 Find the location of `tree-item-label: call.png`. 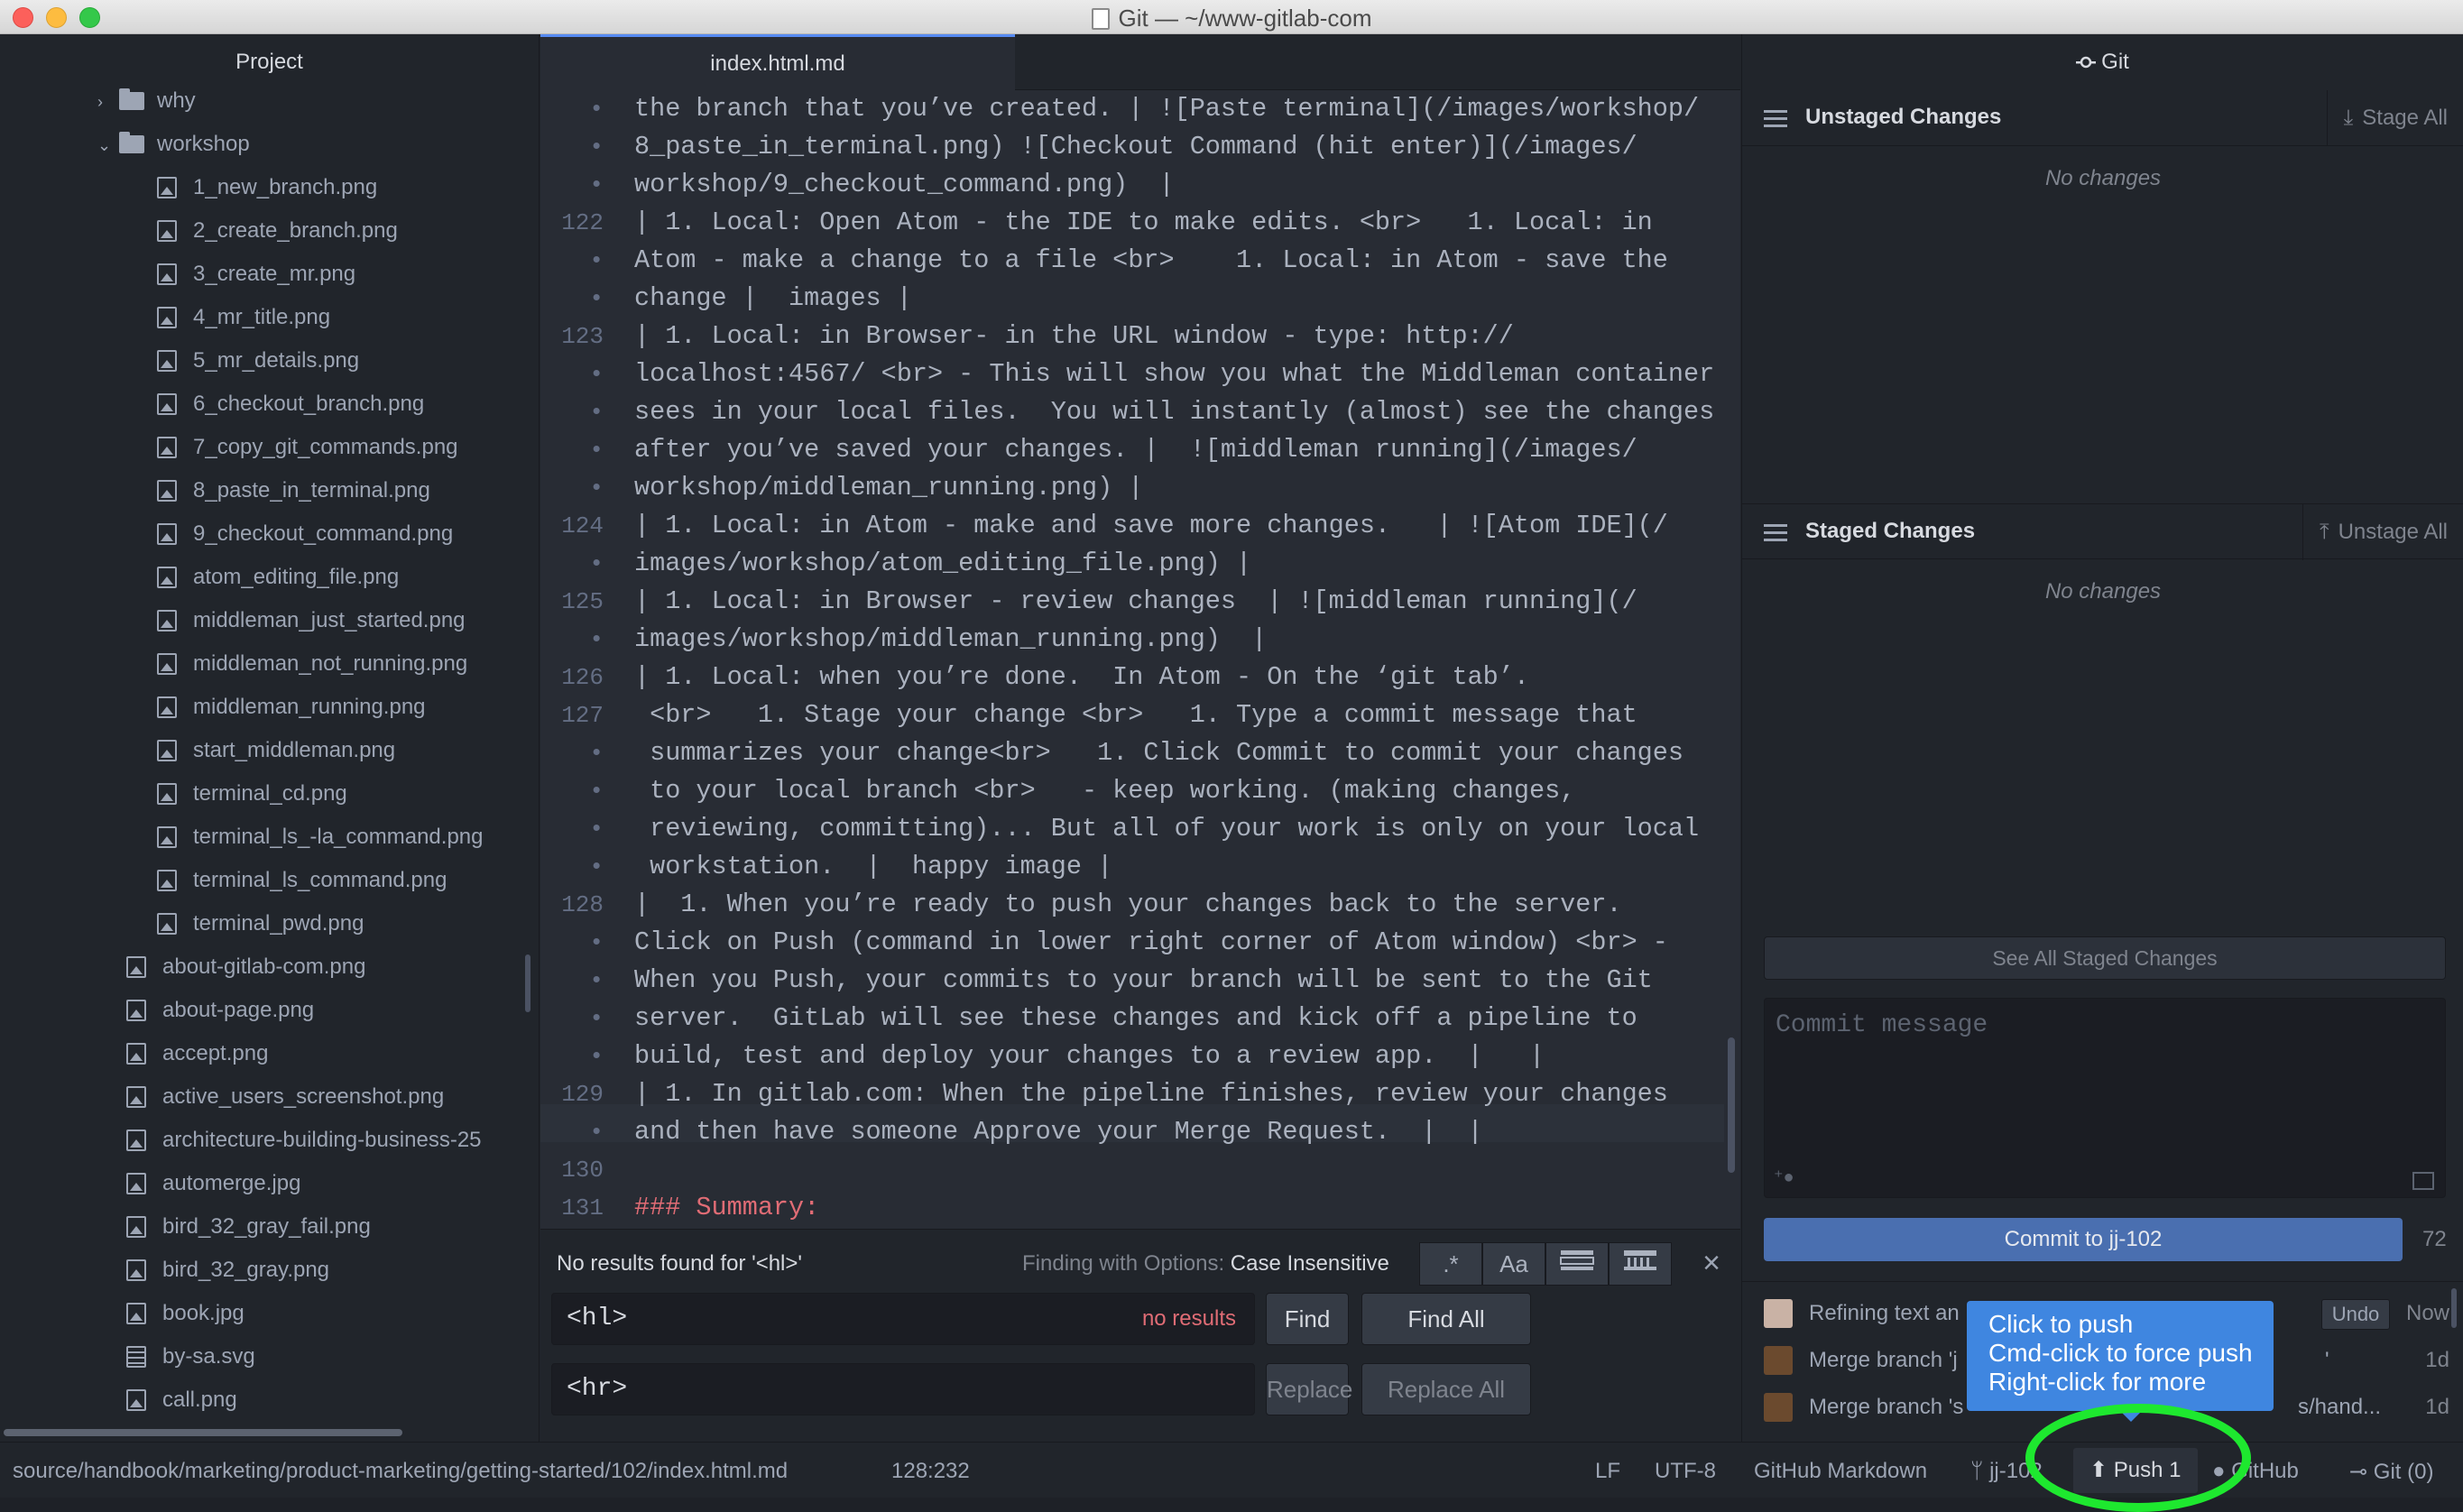

tree-item-label: call.png is located at coordinates (199, 1400).